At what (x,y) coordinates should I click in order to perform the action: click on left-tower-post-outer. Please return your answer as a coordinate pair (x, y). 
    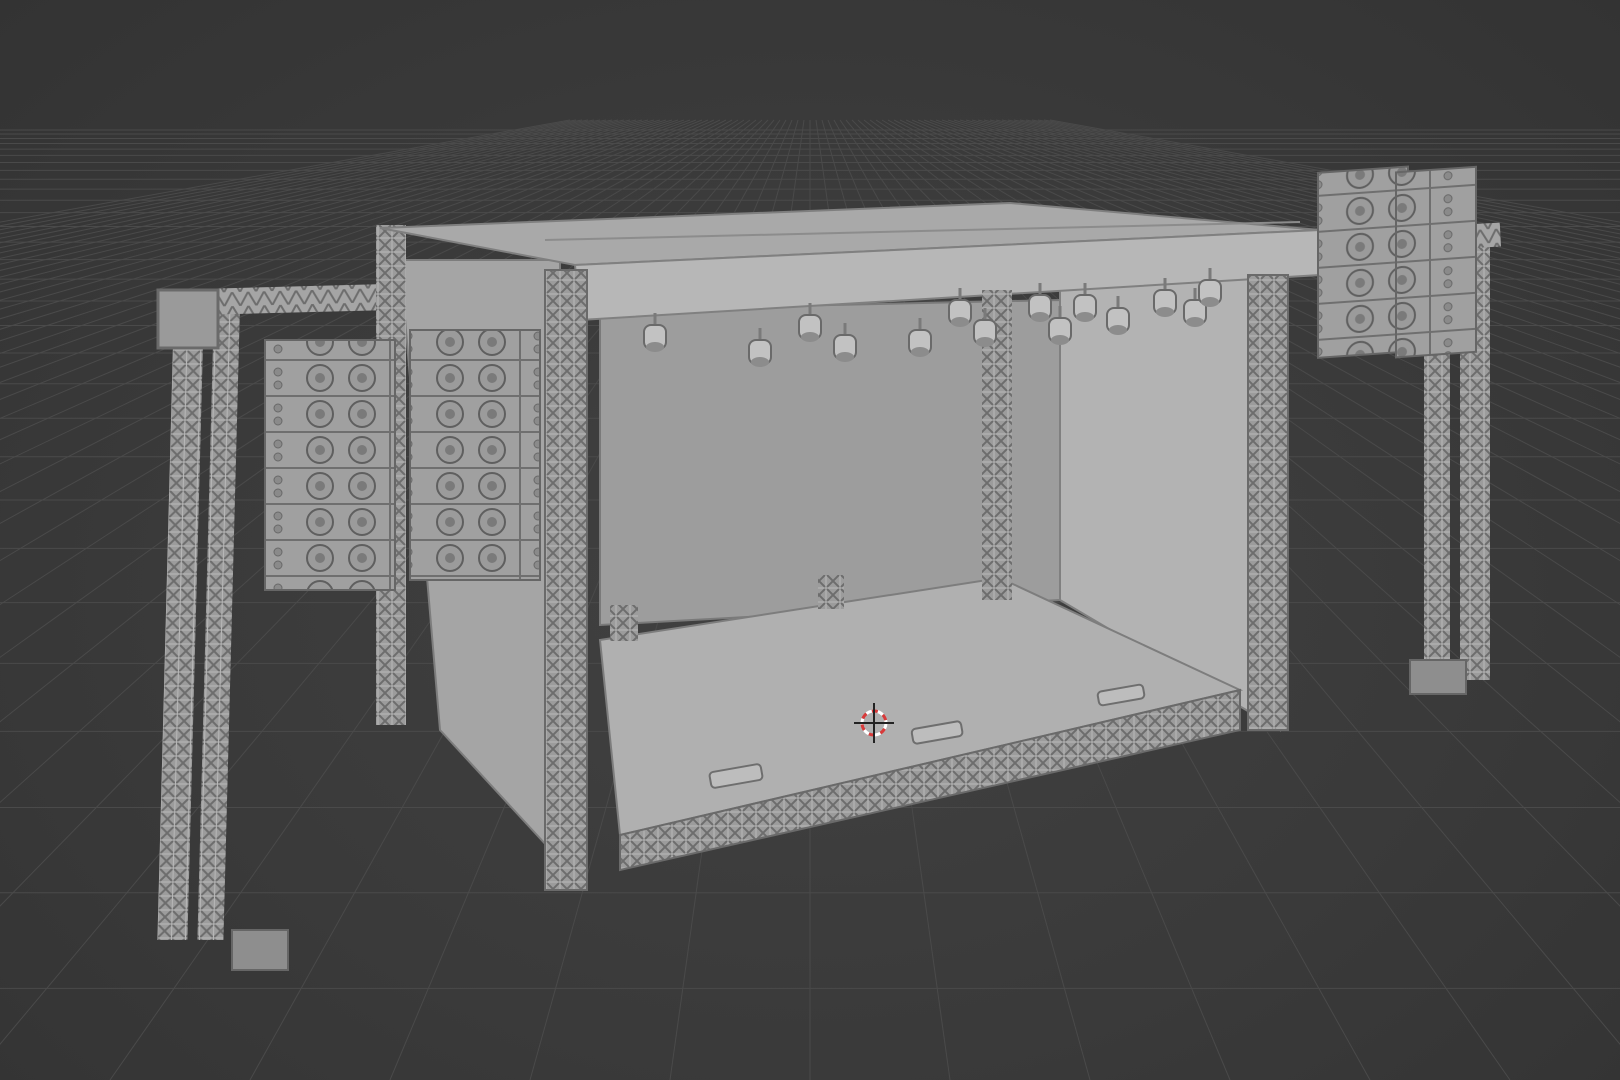
    Looking at the image, I should click on (181, 620).